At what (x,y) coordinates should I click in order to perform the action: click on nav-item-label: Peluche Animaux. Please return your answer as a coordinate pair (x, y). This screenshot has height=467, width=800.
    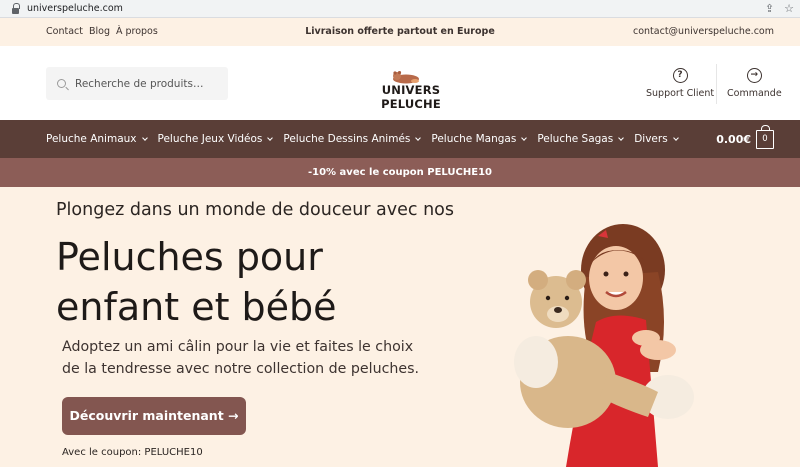
    Looking at the image, I should click on (91, 139).